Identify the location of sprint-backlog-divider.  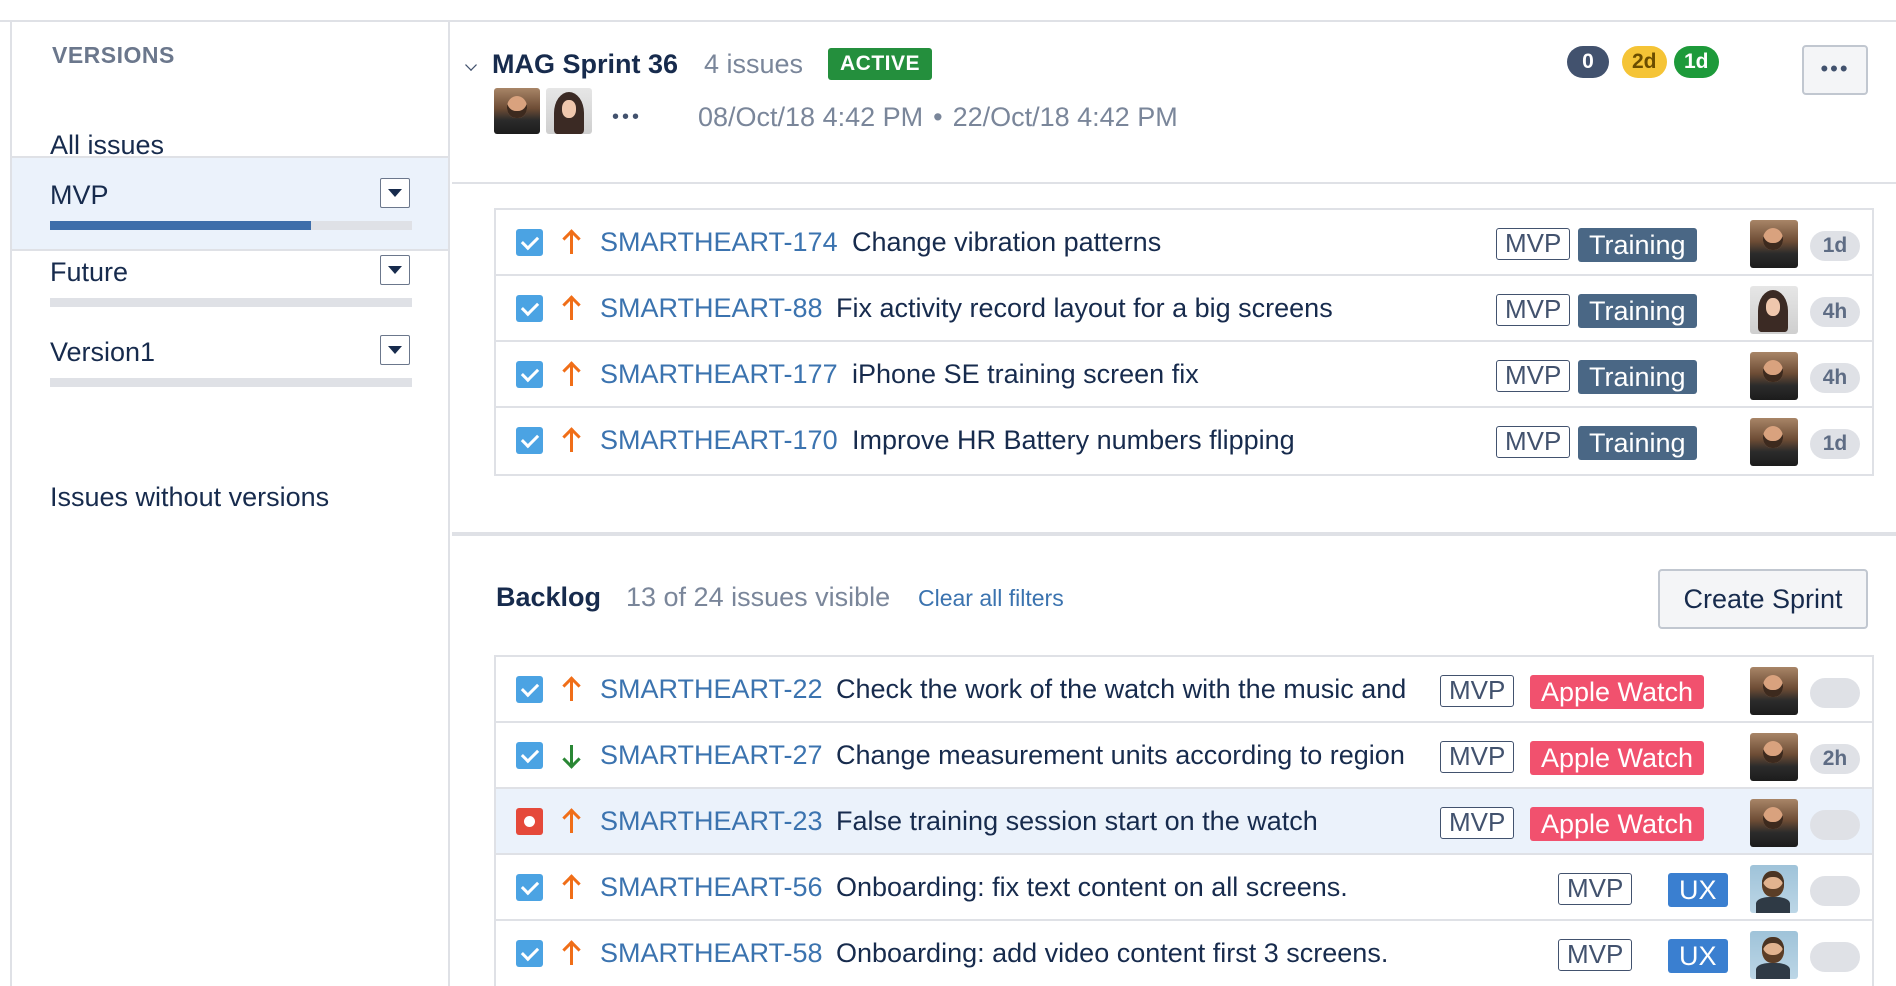
(1174, 534).